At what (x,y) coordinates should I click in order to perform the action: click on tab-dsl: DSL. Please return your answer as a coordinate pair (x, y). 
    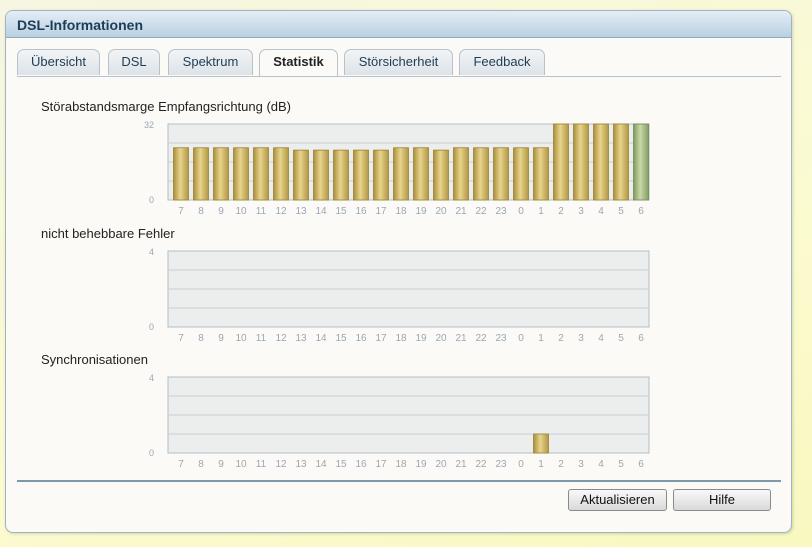
    Looking at the image, I should click on (134, 62).